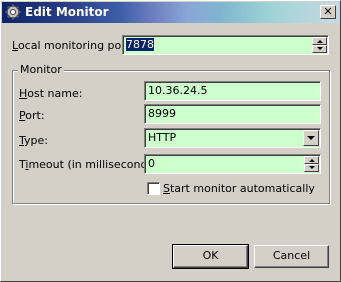  Describe the element at coordinates (162, 137) in the screenshot. I see `type-value: HTTP` at that location.